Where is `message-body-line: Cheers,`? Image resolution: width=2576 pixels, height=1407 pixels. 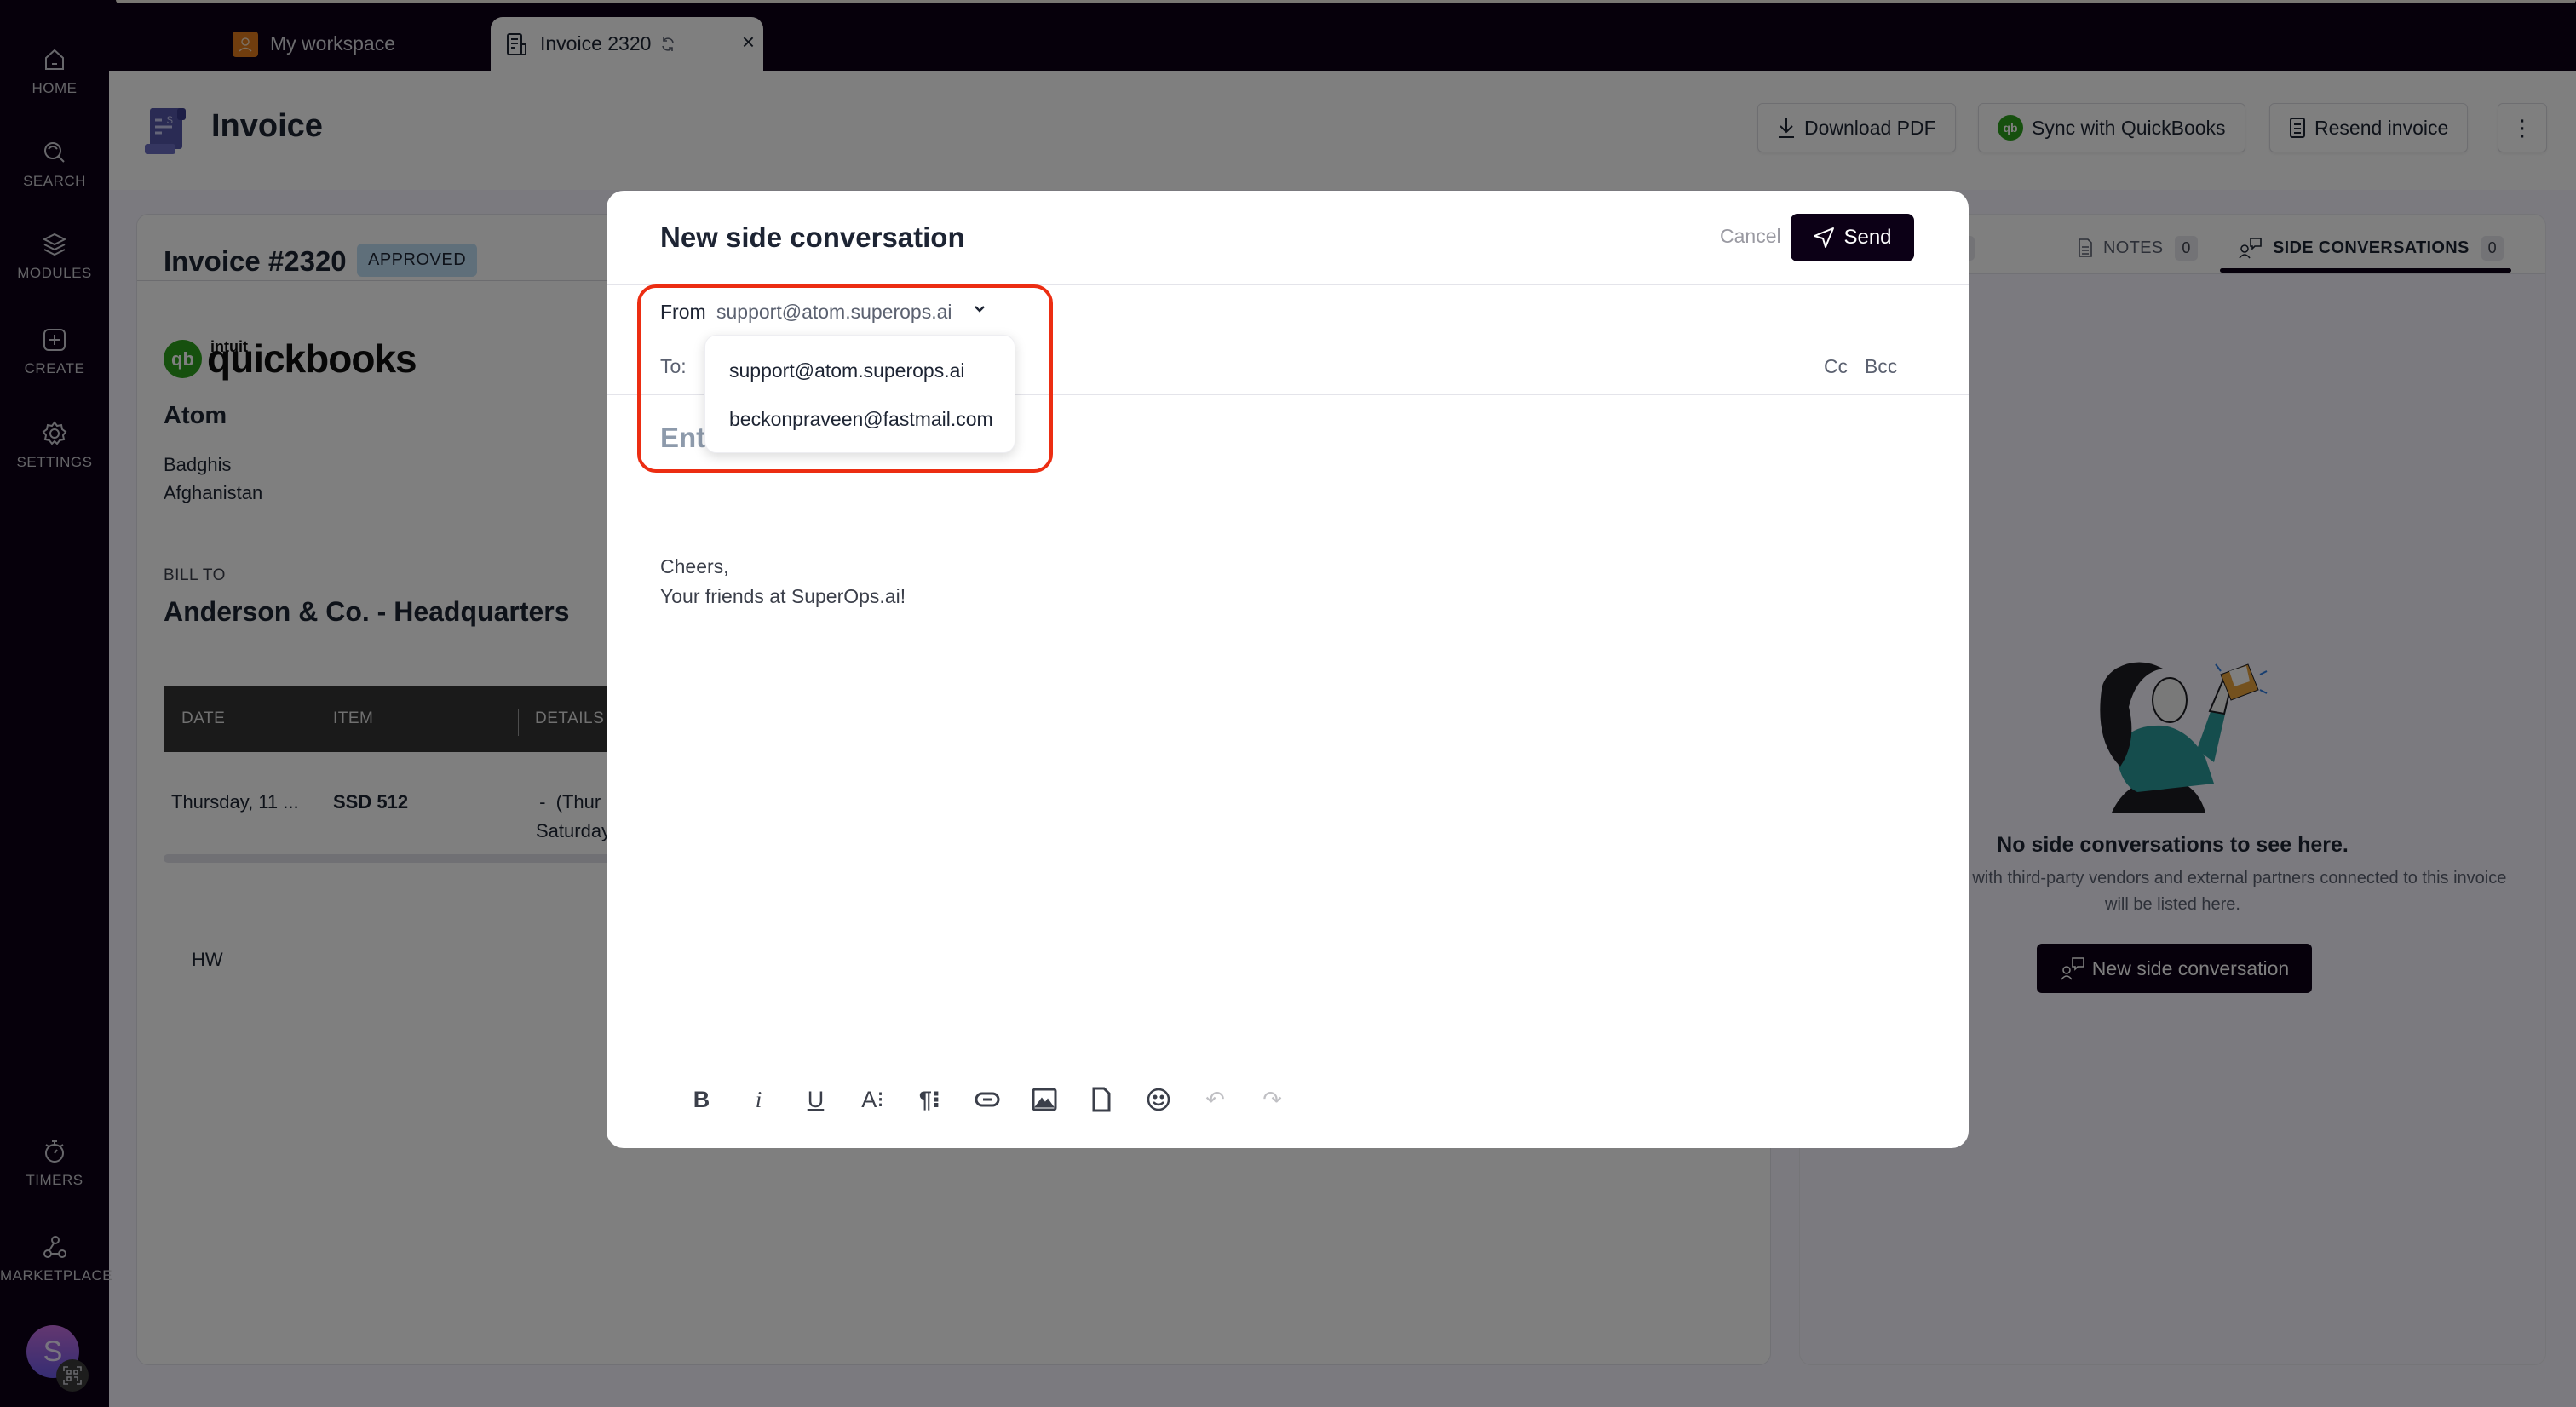 message-body-line: Cheers, is located at coordinates (695, 566).